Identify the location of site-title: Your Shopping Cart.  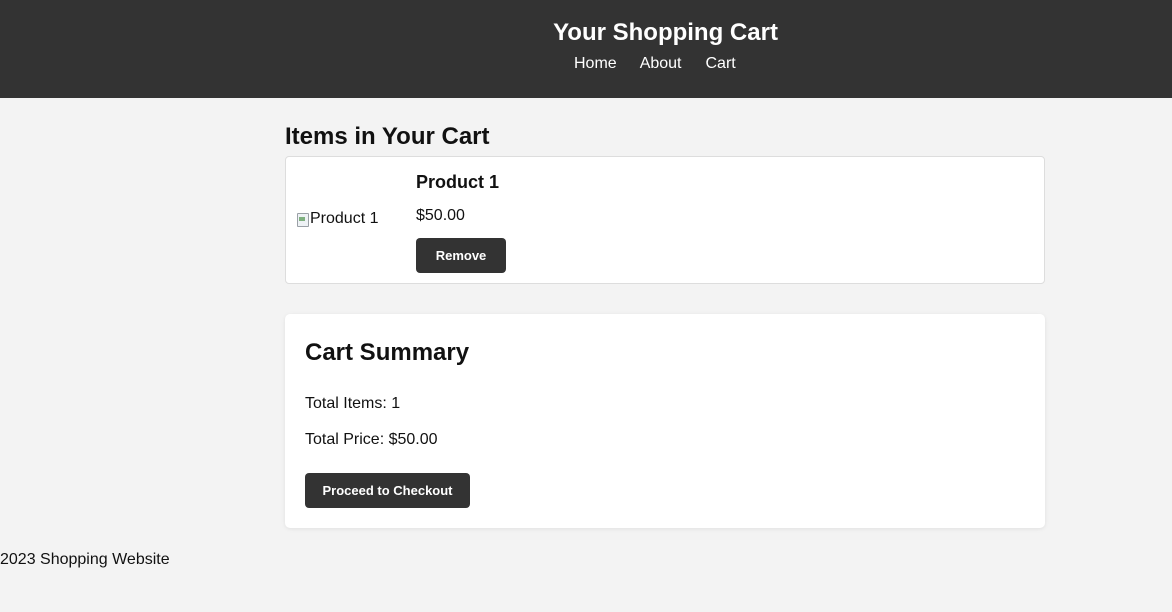
(665, 32).